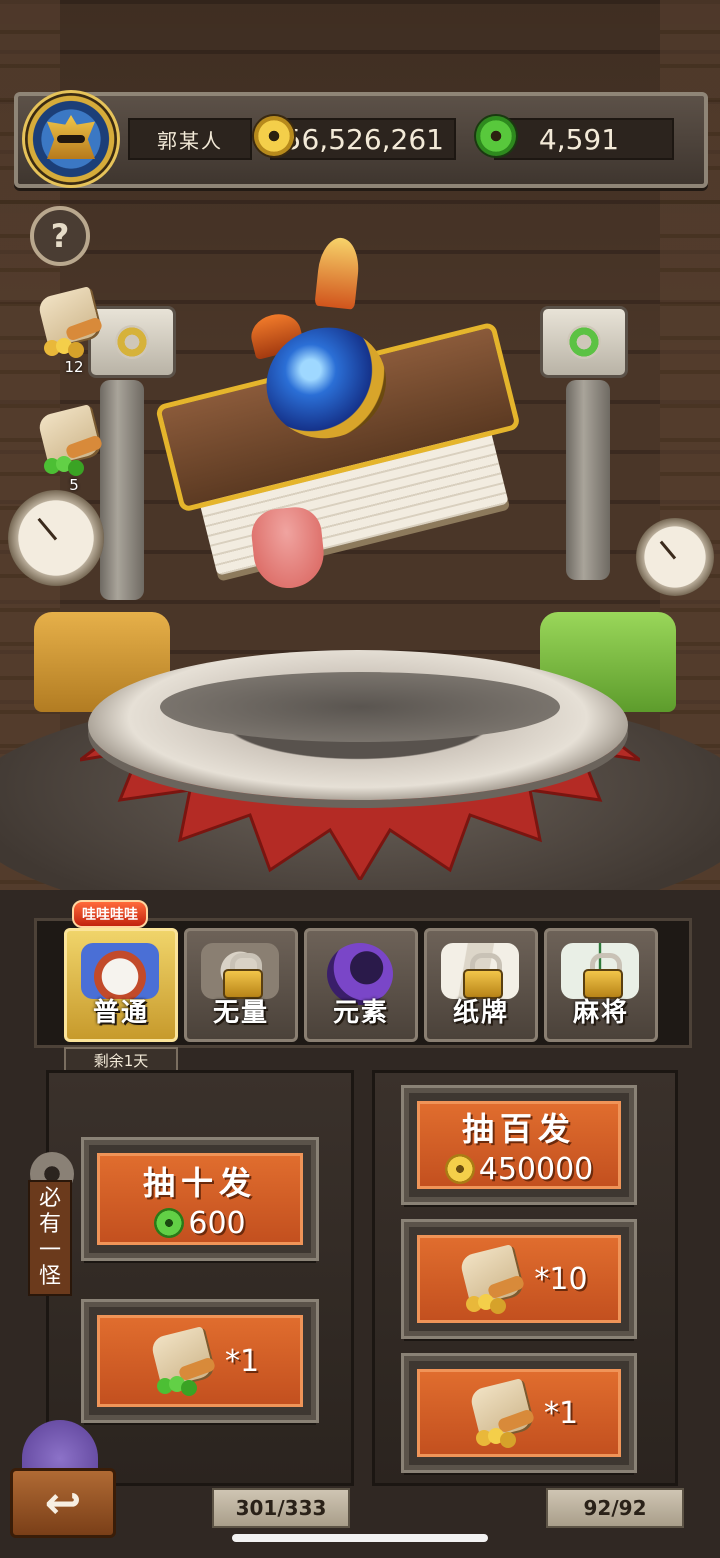 Image resolution: width=720 pixels, height=1558 pixels. Describe the element at coordinates (536, 1169) in the screenshot. I see `cost-value: 450000` at that location.